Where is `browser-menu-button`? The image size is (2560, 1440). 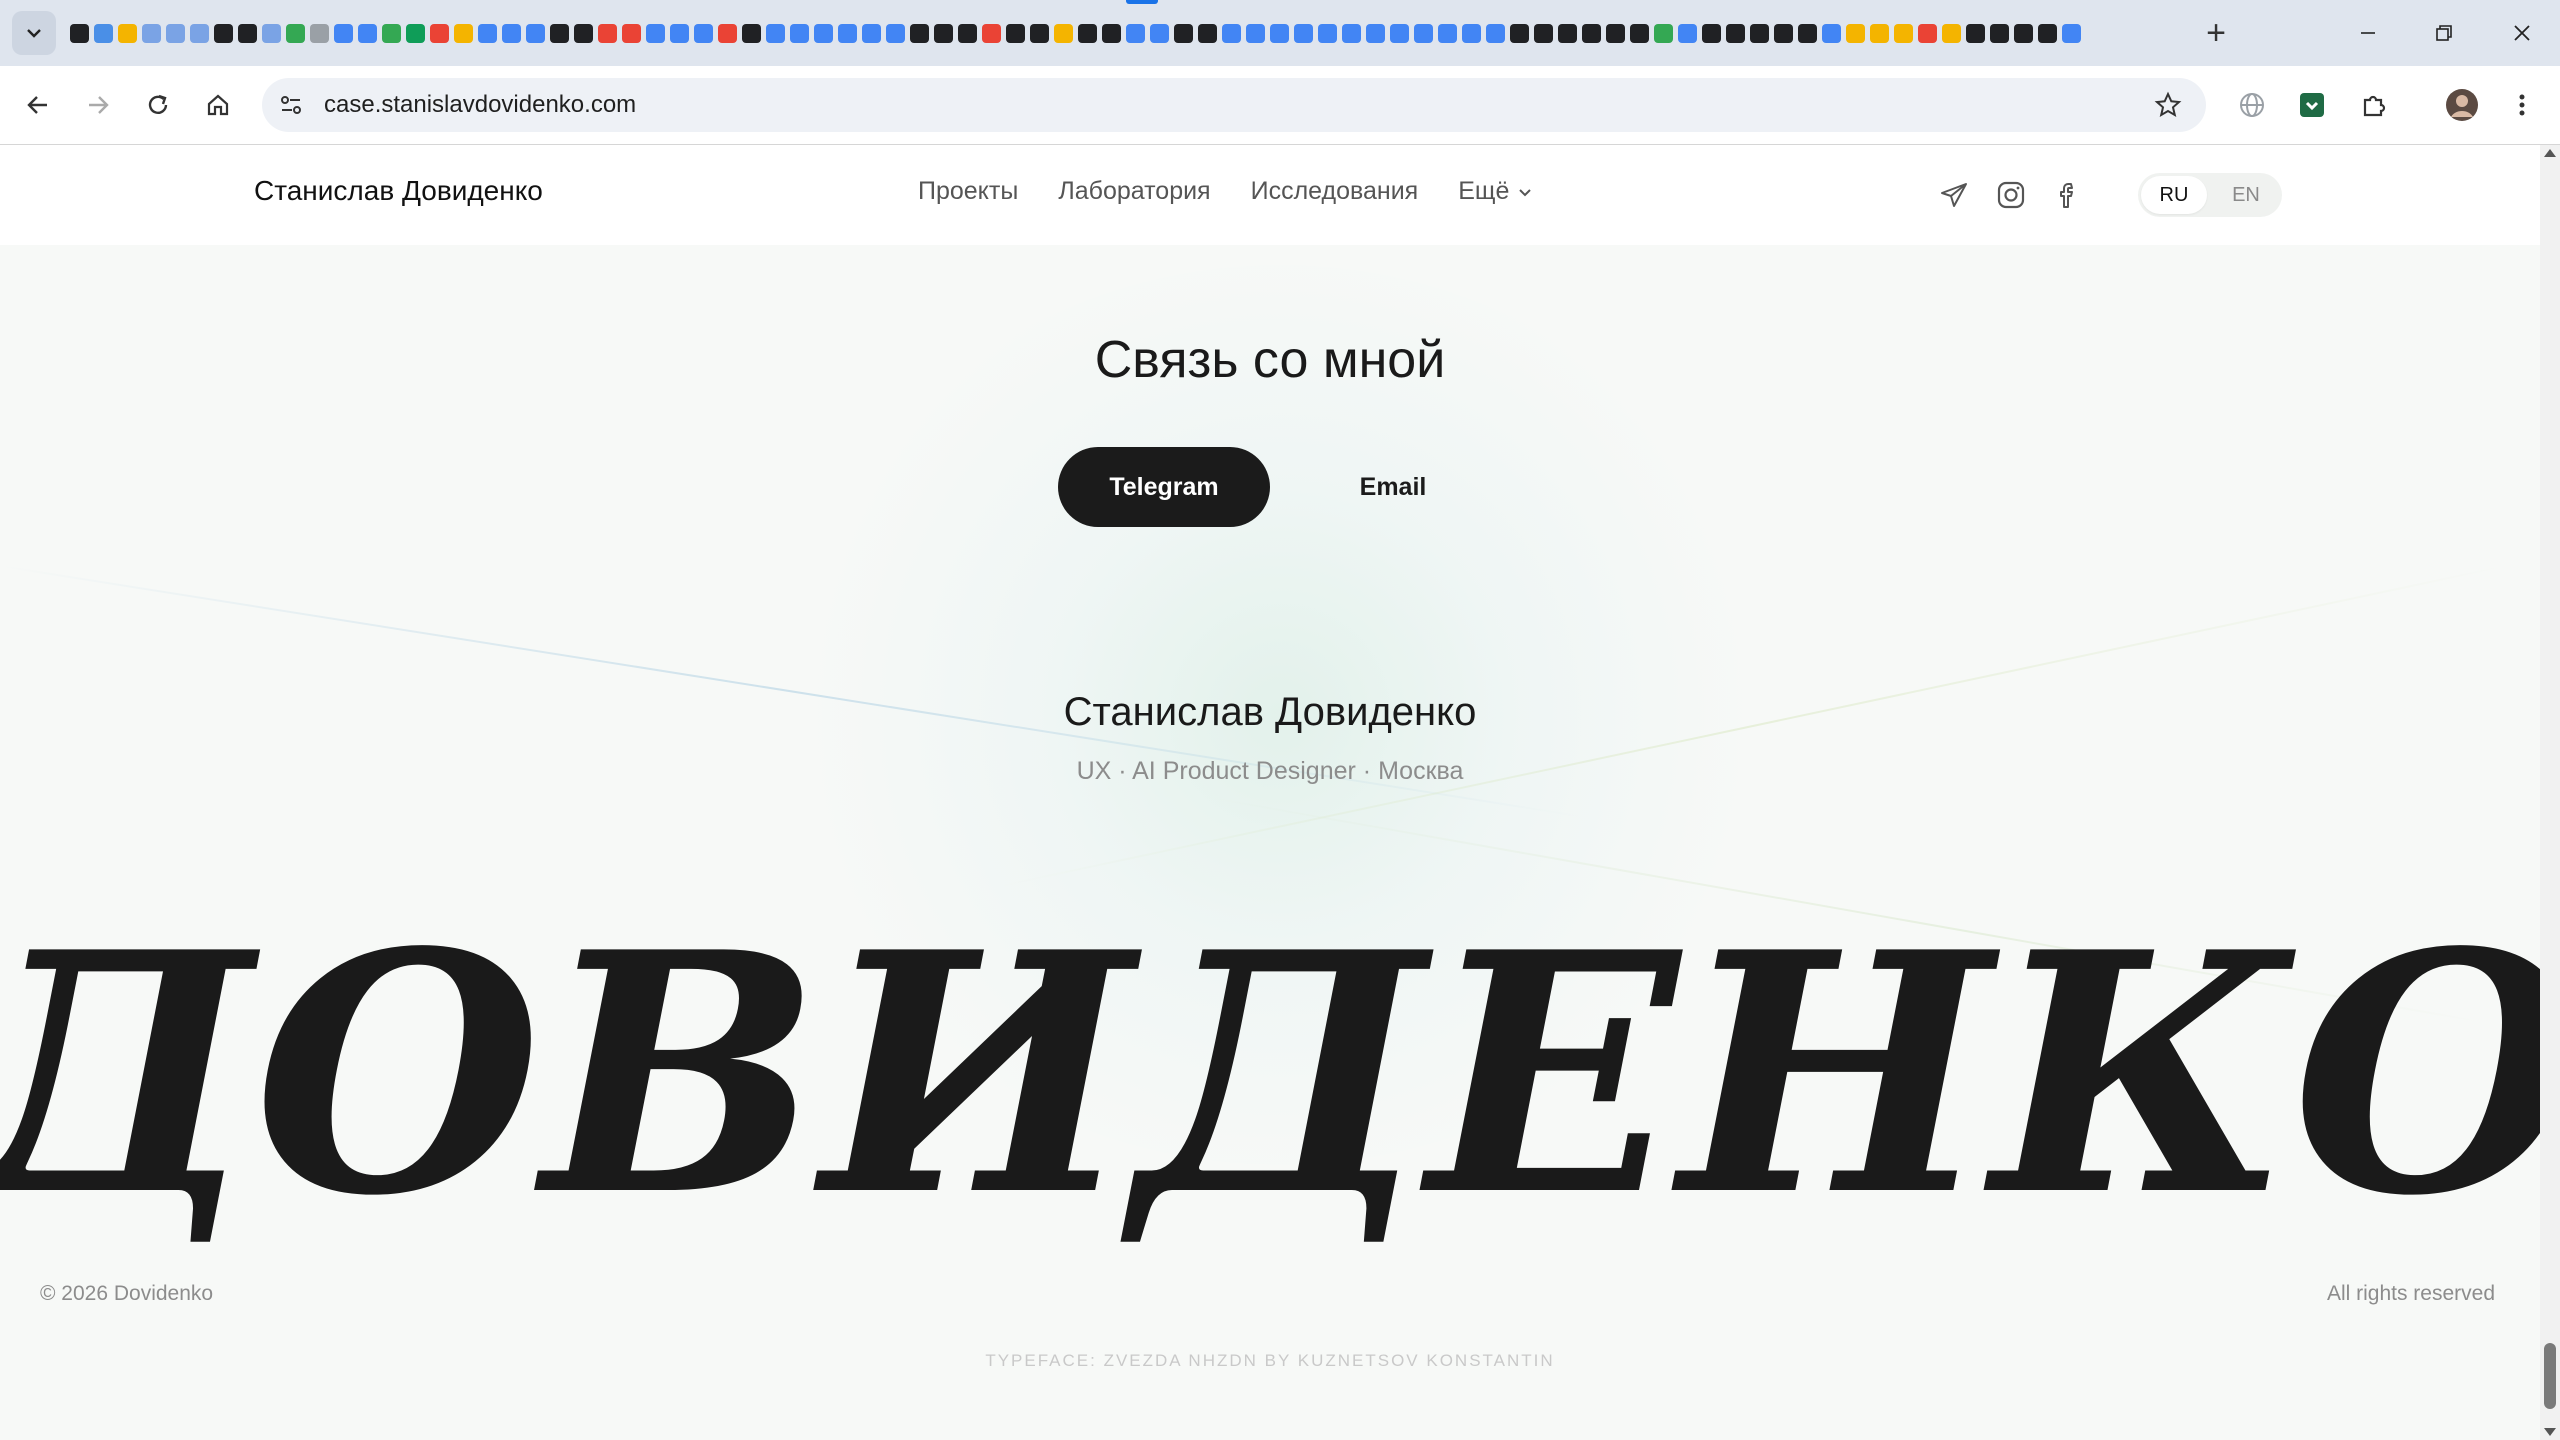 browser-menu-button is located at coordinates (2522, 105).